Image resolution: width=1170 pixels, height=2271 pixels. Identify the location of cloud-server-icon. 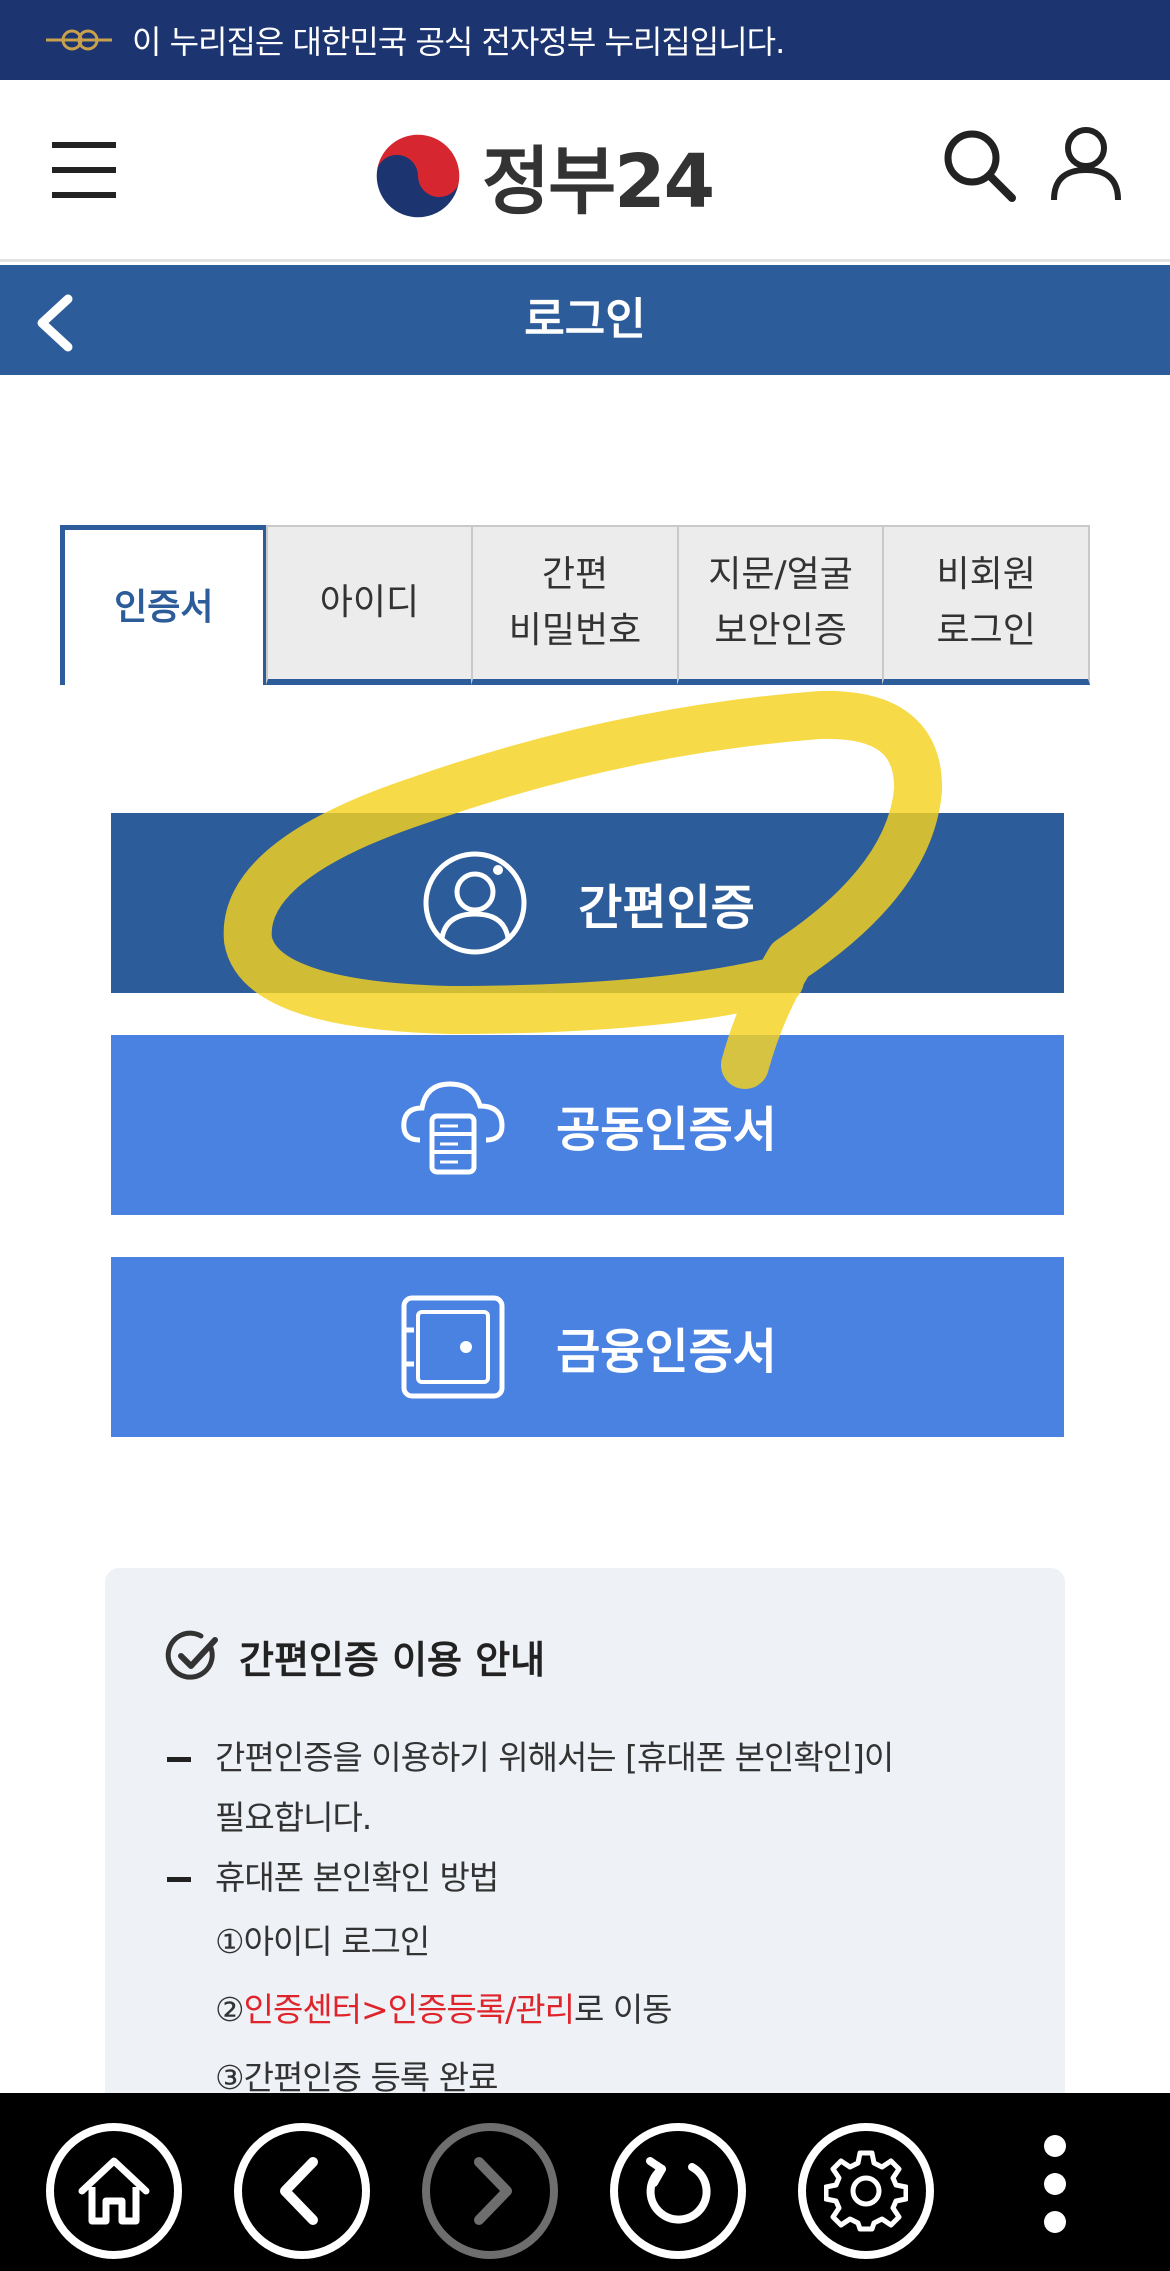
(453, 1128).